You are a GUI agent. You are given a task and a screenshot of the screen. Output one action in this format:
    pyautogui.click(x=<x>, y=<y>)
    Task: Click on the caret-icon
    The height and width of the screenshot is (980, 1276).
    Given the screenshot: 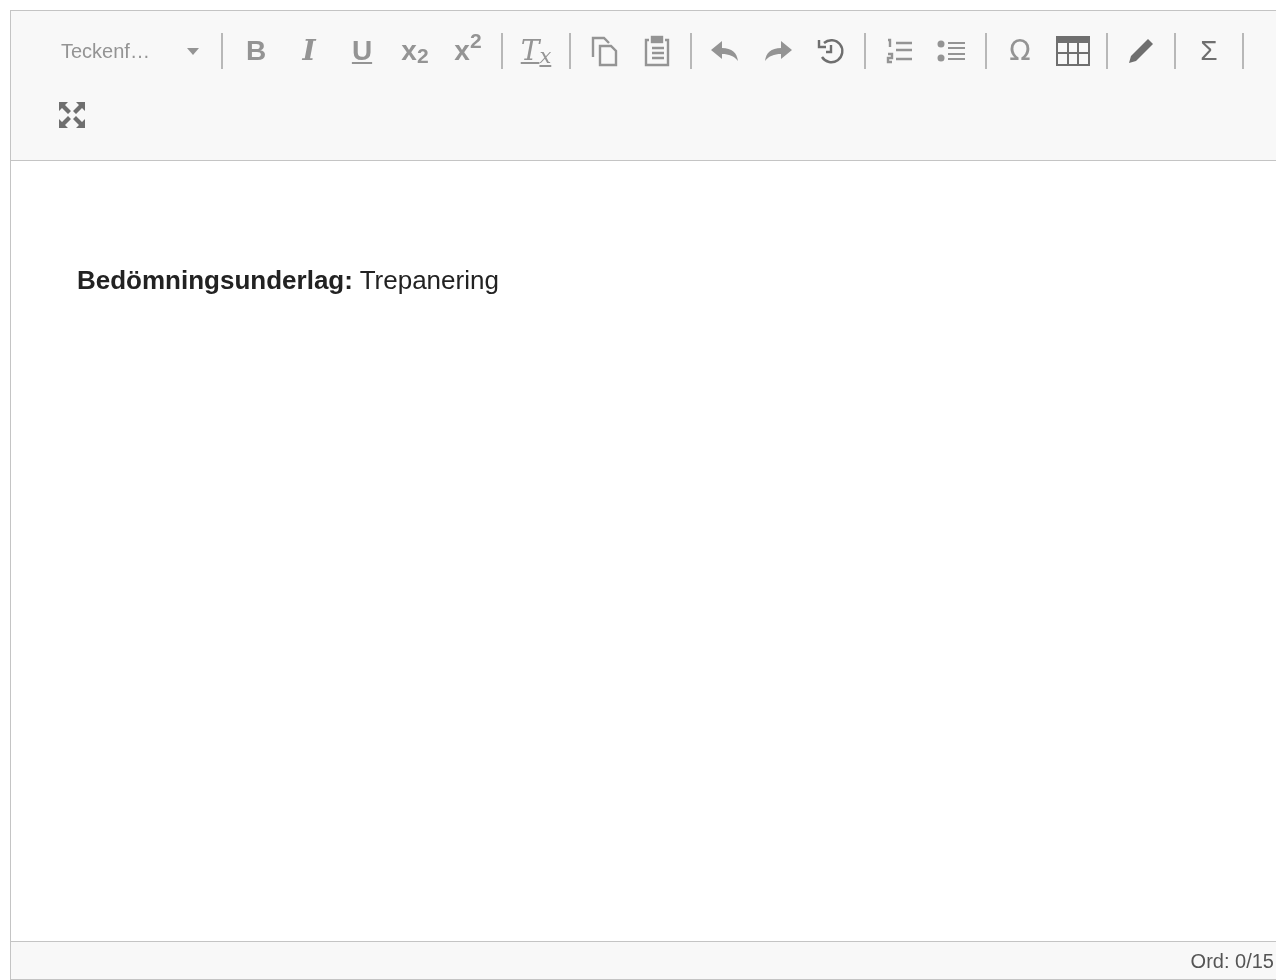 What is the action you would take?
    pyautogui.click(x=193, y=51)
    